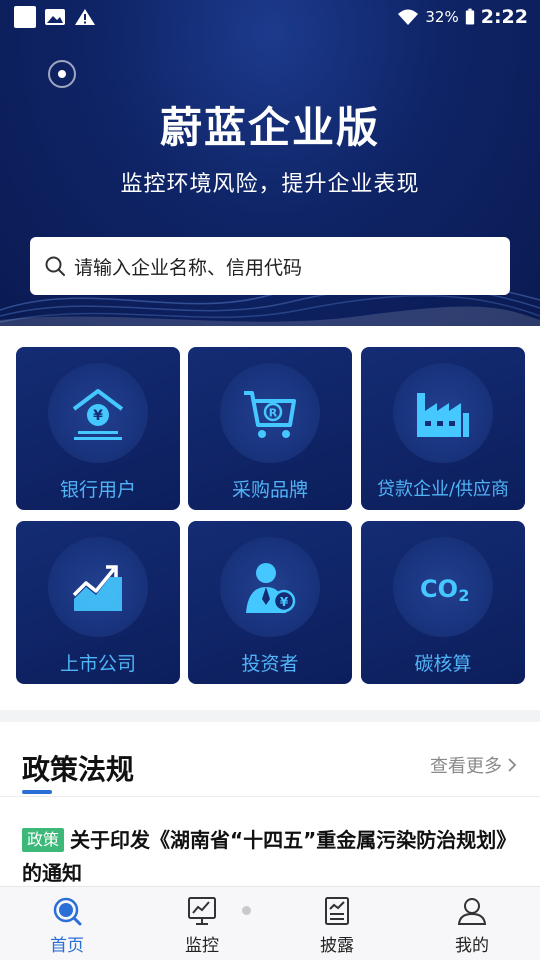  I want to click on image-icon, so click(55, 17).